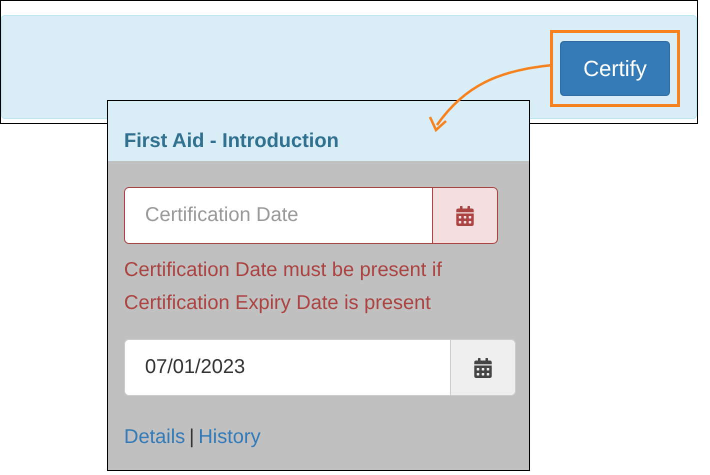 The height and width of the screenshot is (475, 710). Describe the element at coordinates (278, 215) in the screenshot. I see `date-field: Certification Date` at that location.